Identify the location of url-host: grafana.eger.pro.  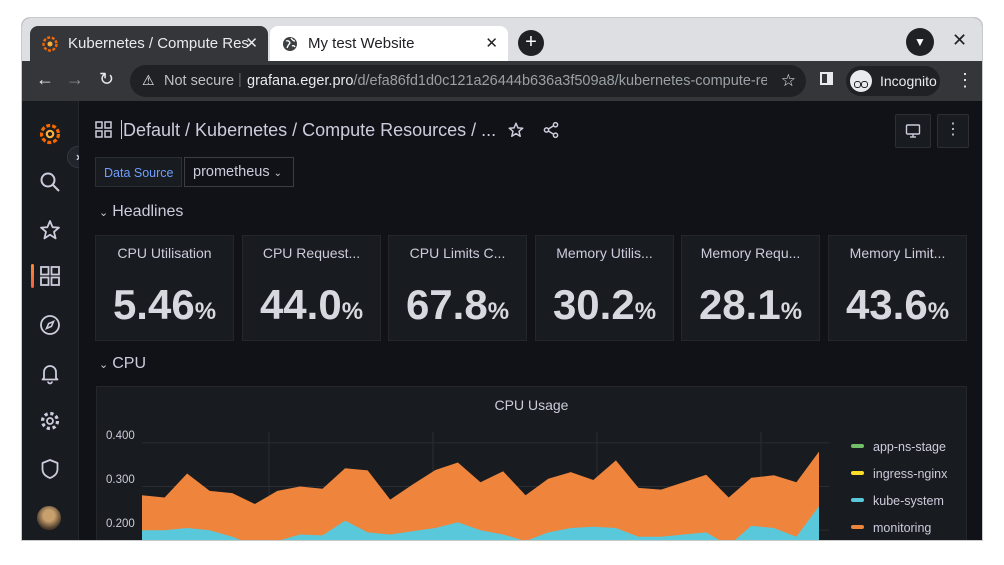
(300, 81).